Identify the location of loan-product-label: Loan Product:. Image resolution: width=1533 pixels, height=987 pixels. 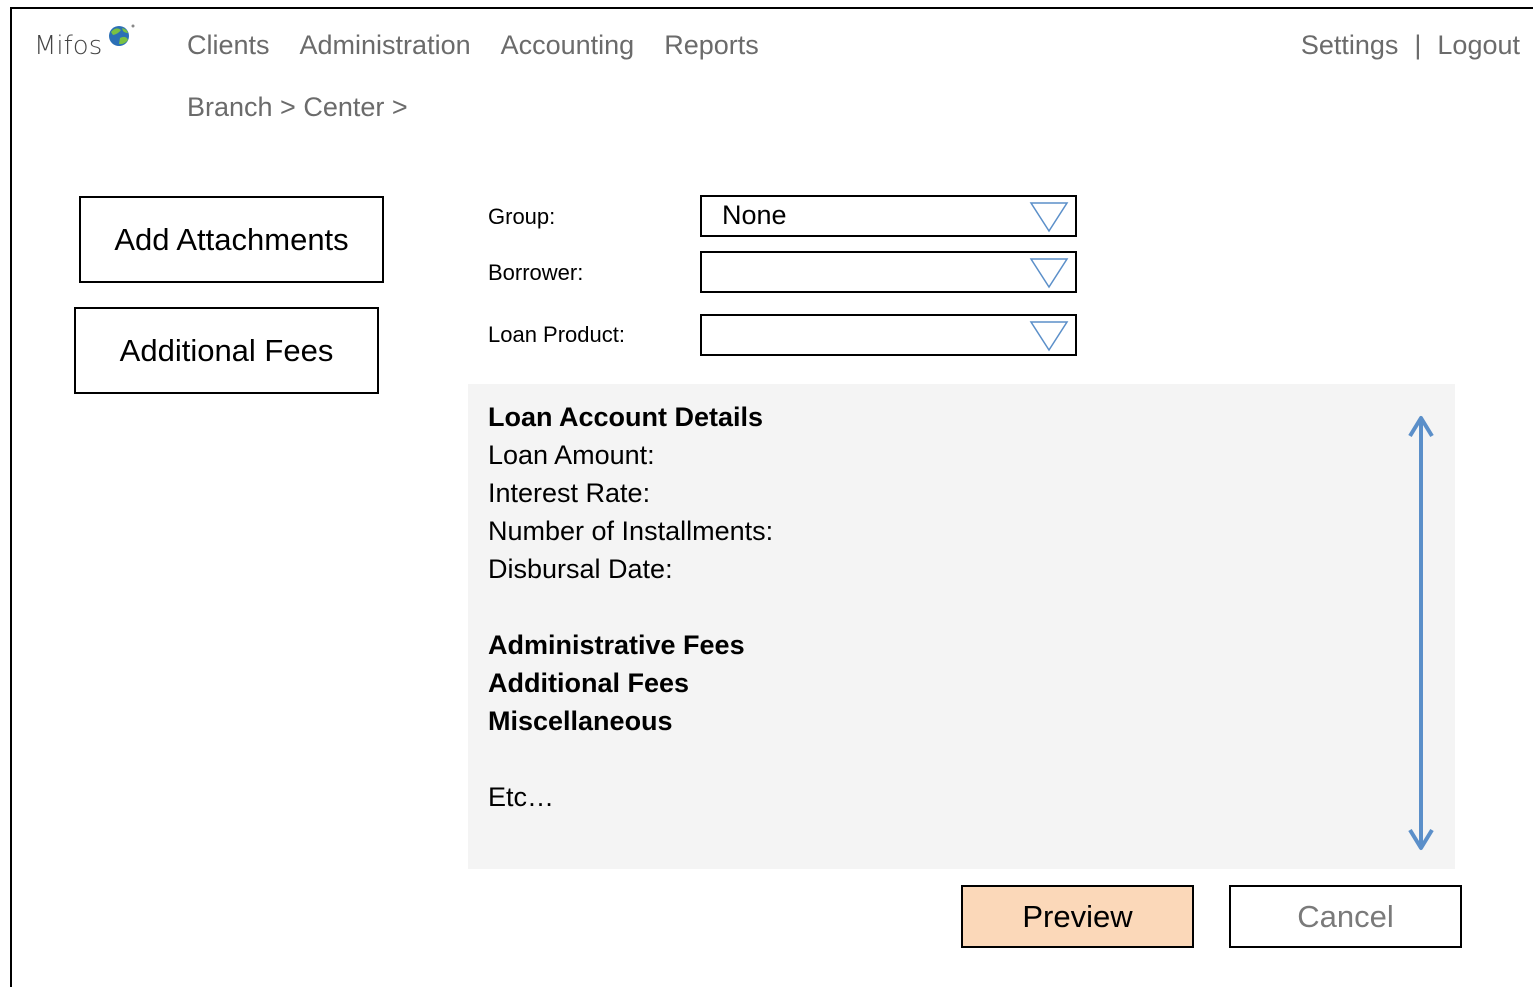
(556, 334).